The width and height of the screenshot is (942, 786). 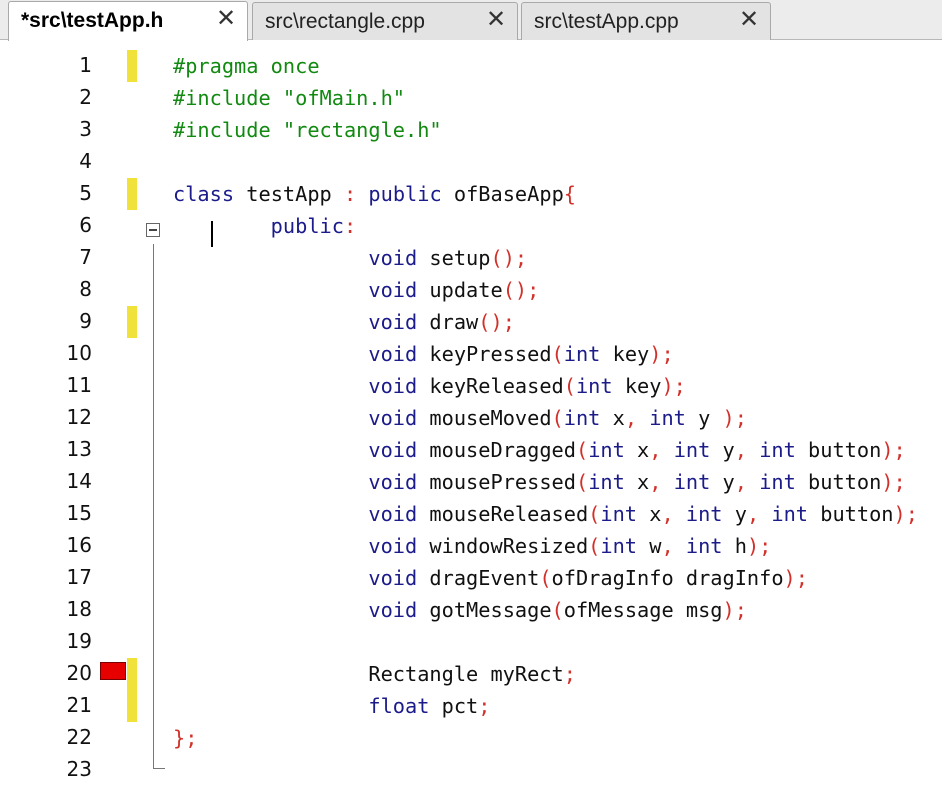 What do you see at coordinates (128, 21) in the screenshot?
I see `tab-testapp-h: *src\testApp.h ✕` at bounding box center [128, 21].